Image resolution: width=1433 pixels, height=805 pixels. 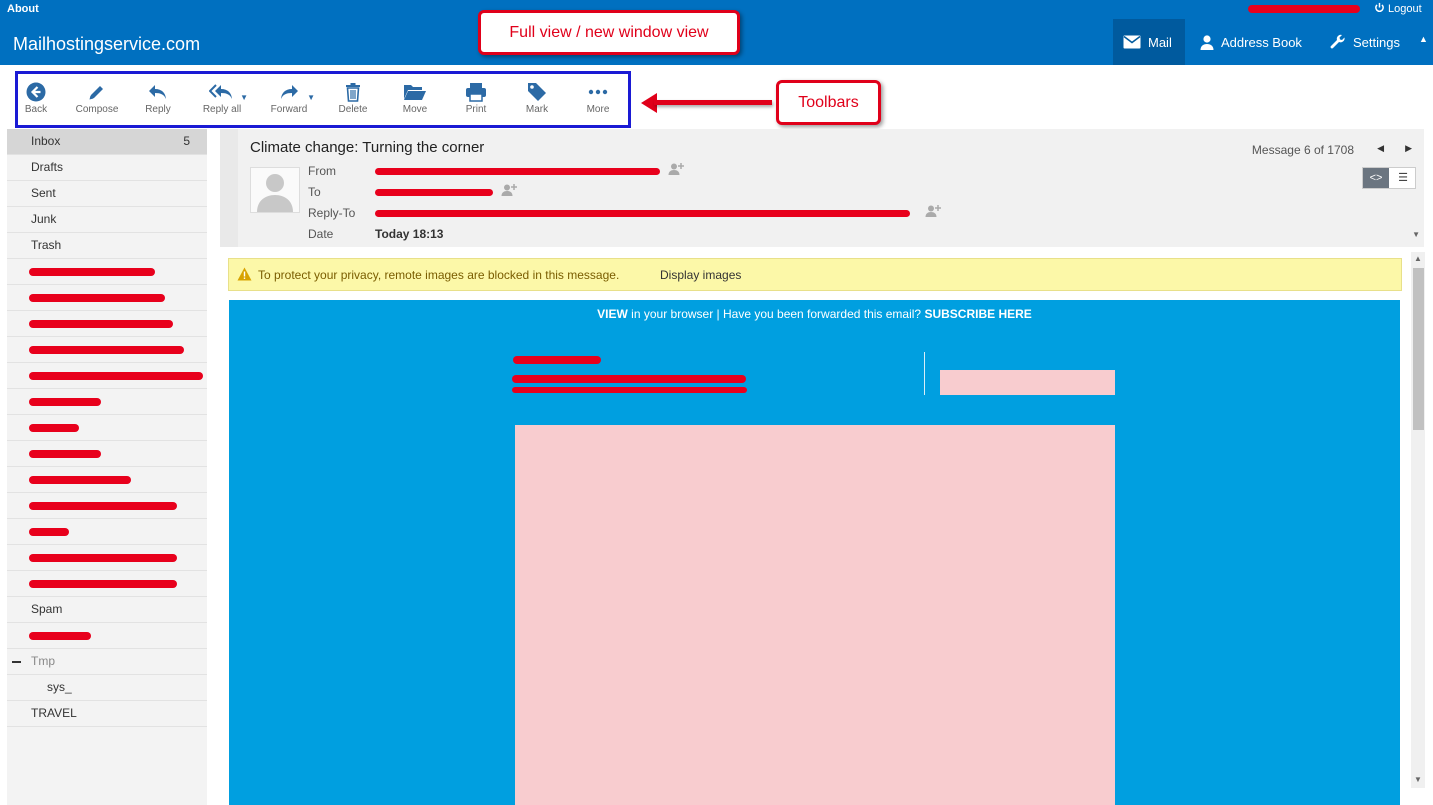 I want to click on mark-label: Mark, so click(x=537, y=109).